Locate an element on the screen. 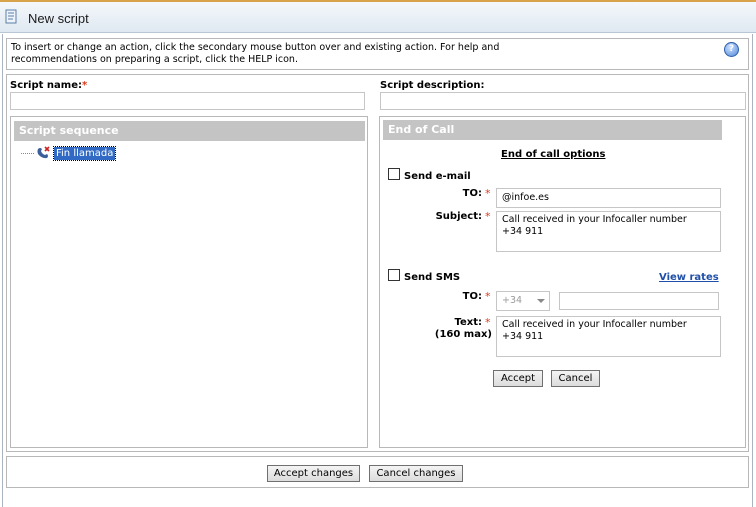 The width and height of the screenshot is (756, 507). chevron-down-icon is located at coordinates (541, 301).